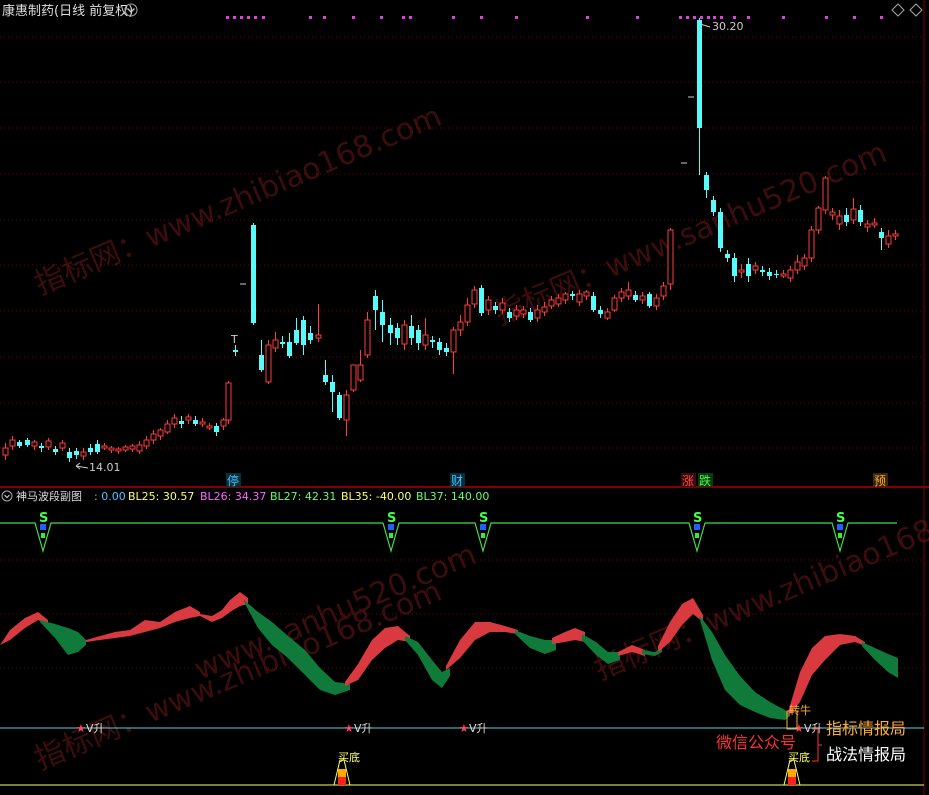 Image resolution: width=929 pixels, height=795 pixels. What do you see at coordinates (105, 467) in the screenshot?
I see `low-price-label: 14.01` at bounding box center [105, 467].